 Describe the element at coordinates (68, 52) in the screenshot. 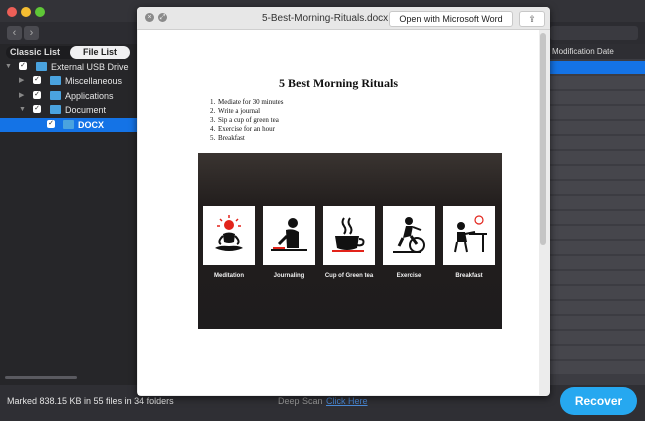

I see `view-mode-toggle: Classic List File List` at that location.